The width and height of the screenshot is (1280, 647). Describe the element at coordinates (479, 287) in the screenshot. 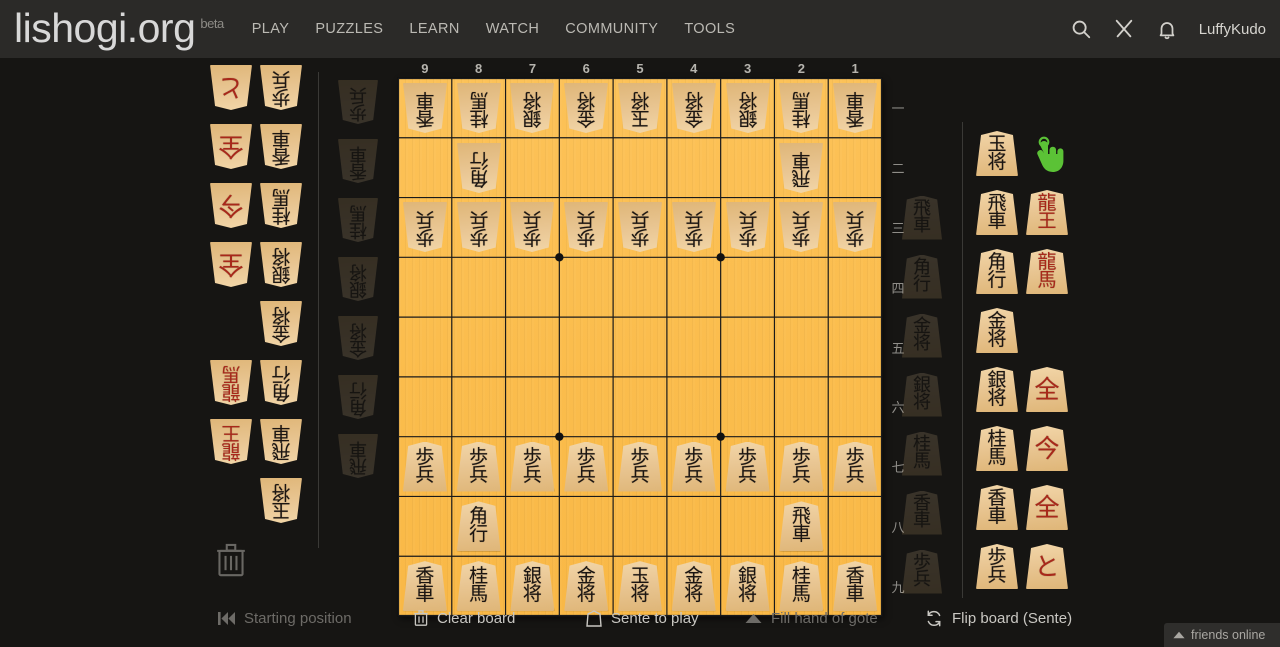

I see `board-square-8四` at that location.